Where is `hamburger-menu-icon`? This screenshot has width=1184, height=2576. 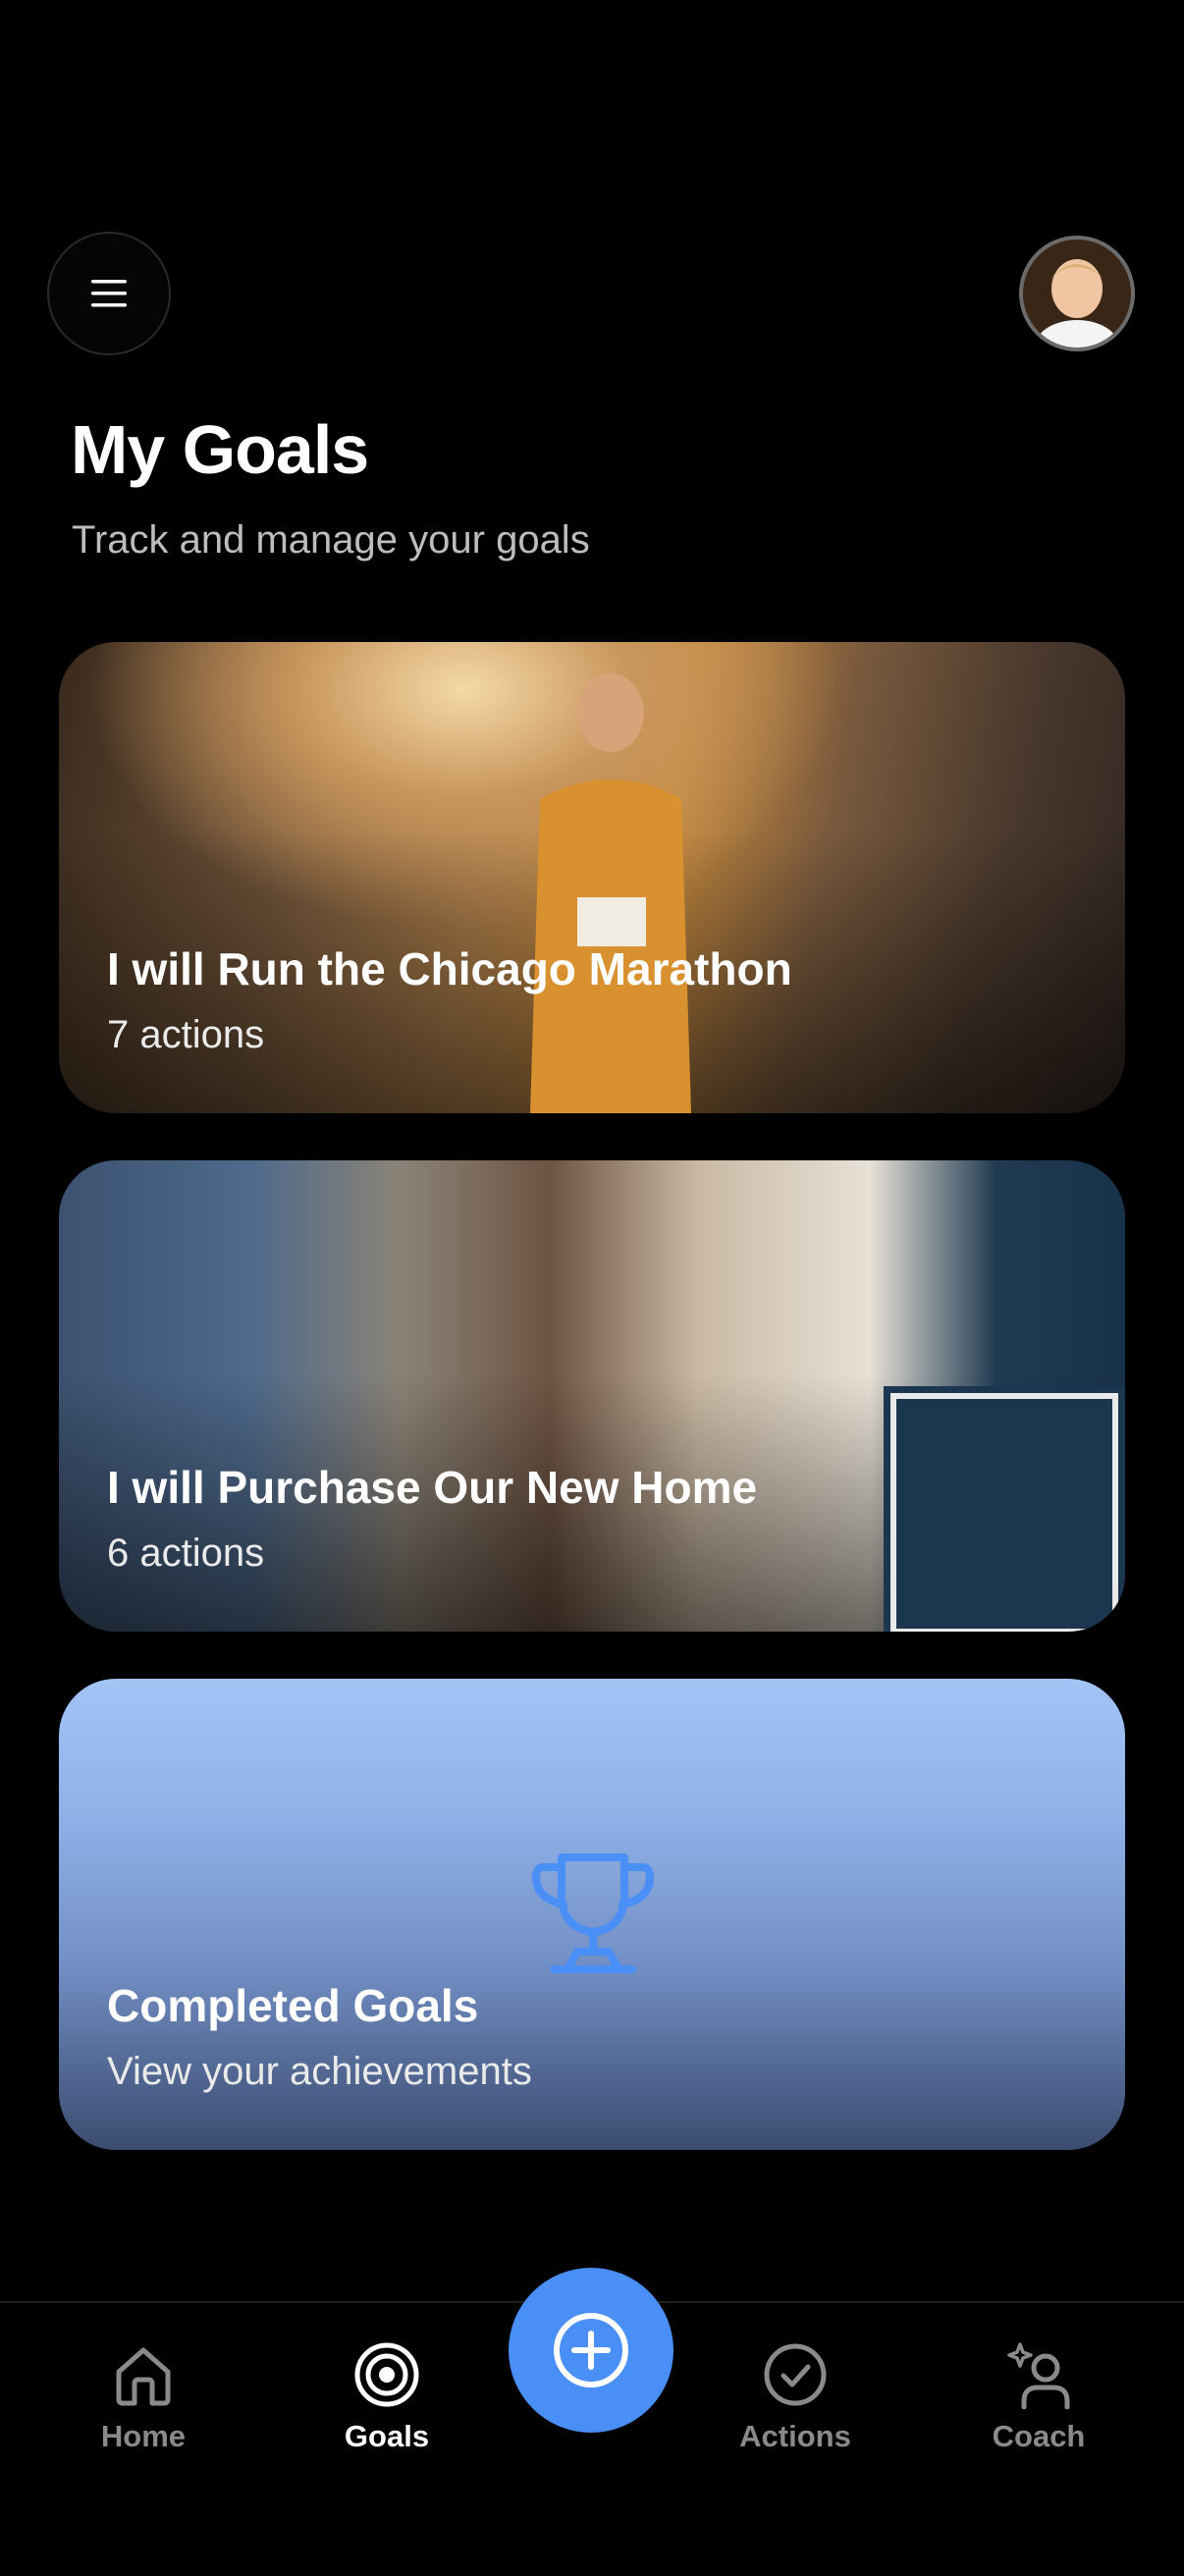
hamburger-menu-icon is located at coordinates (109, 293).